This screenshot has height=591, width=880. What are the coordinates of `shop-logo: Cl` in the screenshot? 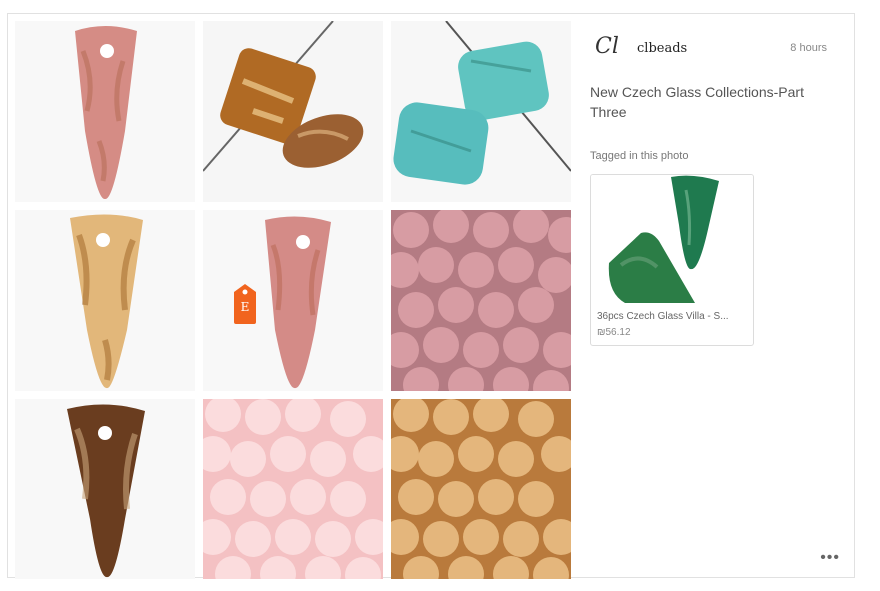 It's located at (607, 46).